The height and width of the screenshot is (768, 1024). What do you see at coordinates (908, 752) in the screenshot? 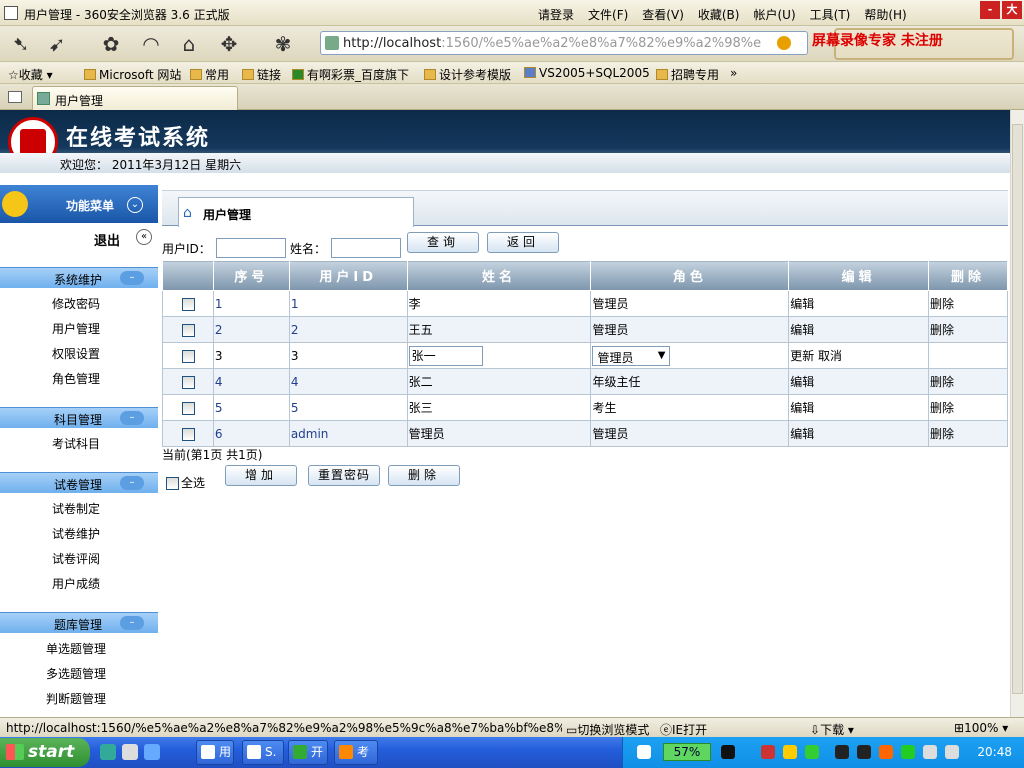
I see `shield-icon` at bounding box center [908, 752].